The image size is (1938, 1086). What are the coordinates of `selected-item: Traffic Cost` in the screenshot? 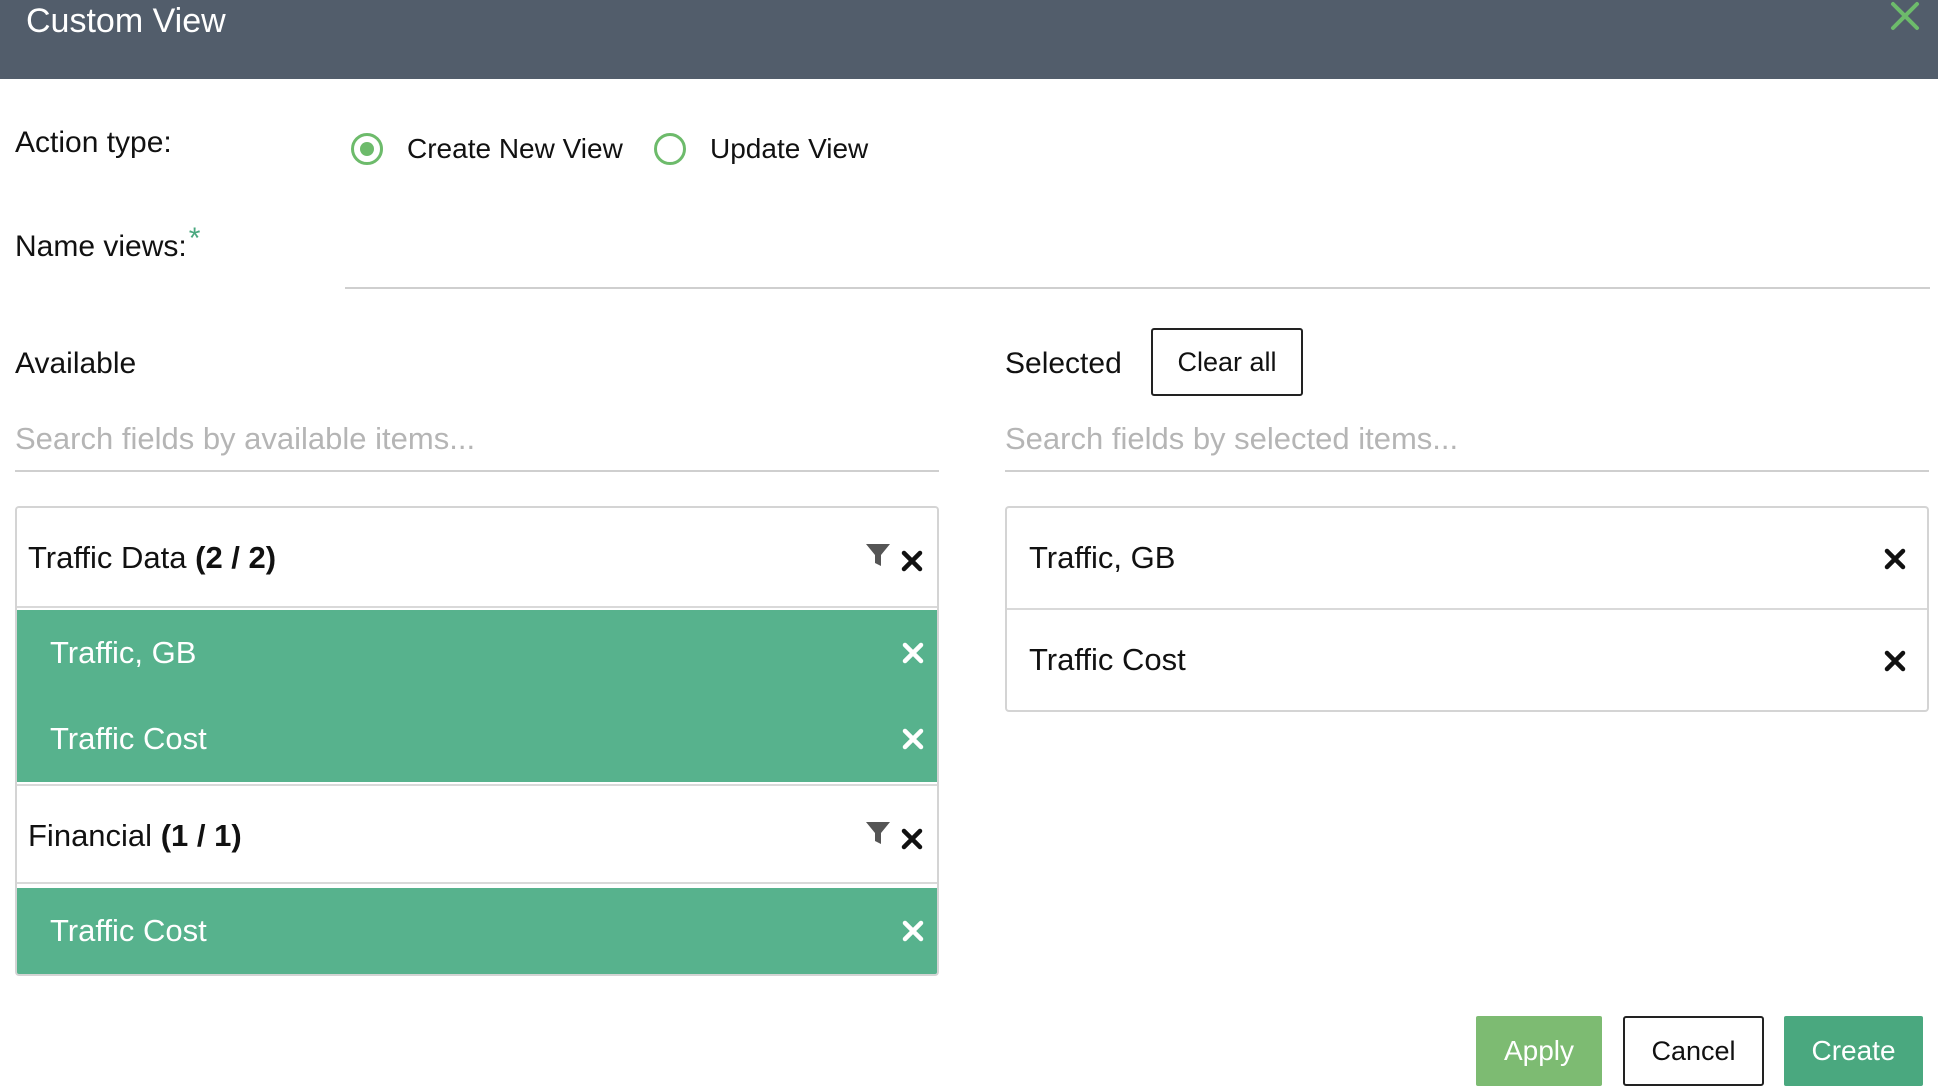 It's located at (1467, 660).